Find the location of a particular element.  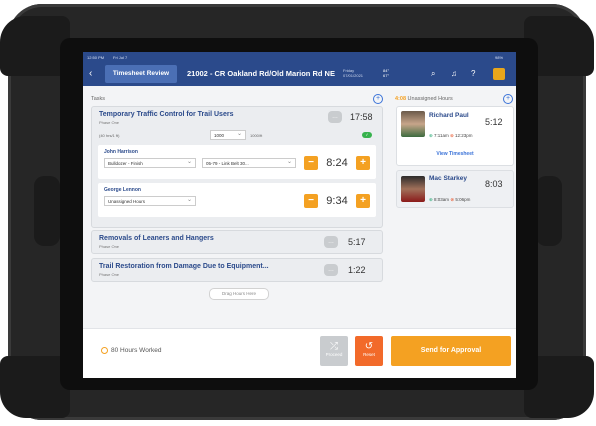

worker-total: 8:03 is located at coordinates (494, 184).